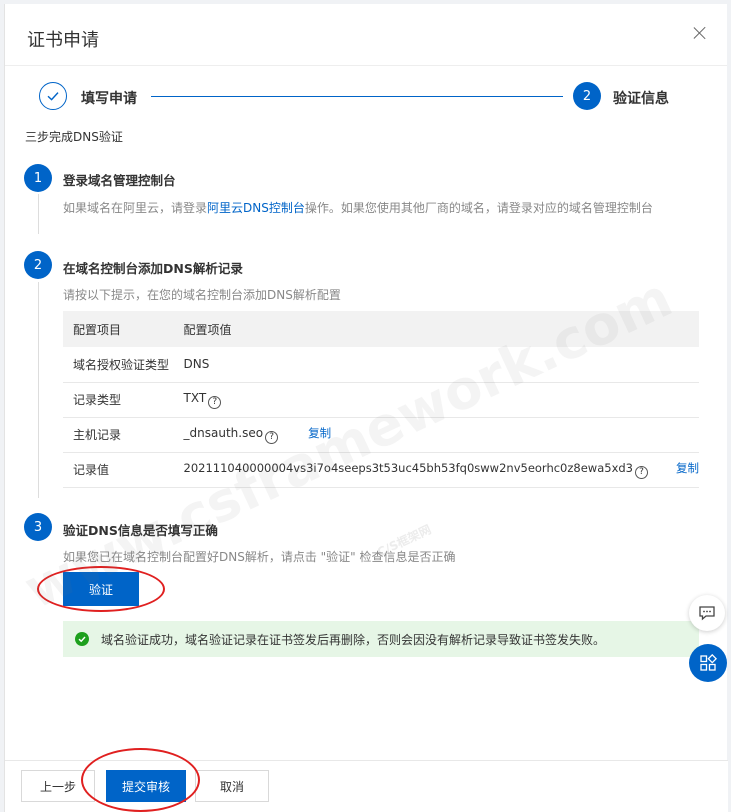 The width and height of the screenshot is (731, 812). I want to click on section3-desc: 如果您已在域名控制台配置好DNS解析，请点击 "验证" 检查信息是否正确, so click(259, 557).